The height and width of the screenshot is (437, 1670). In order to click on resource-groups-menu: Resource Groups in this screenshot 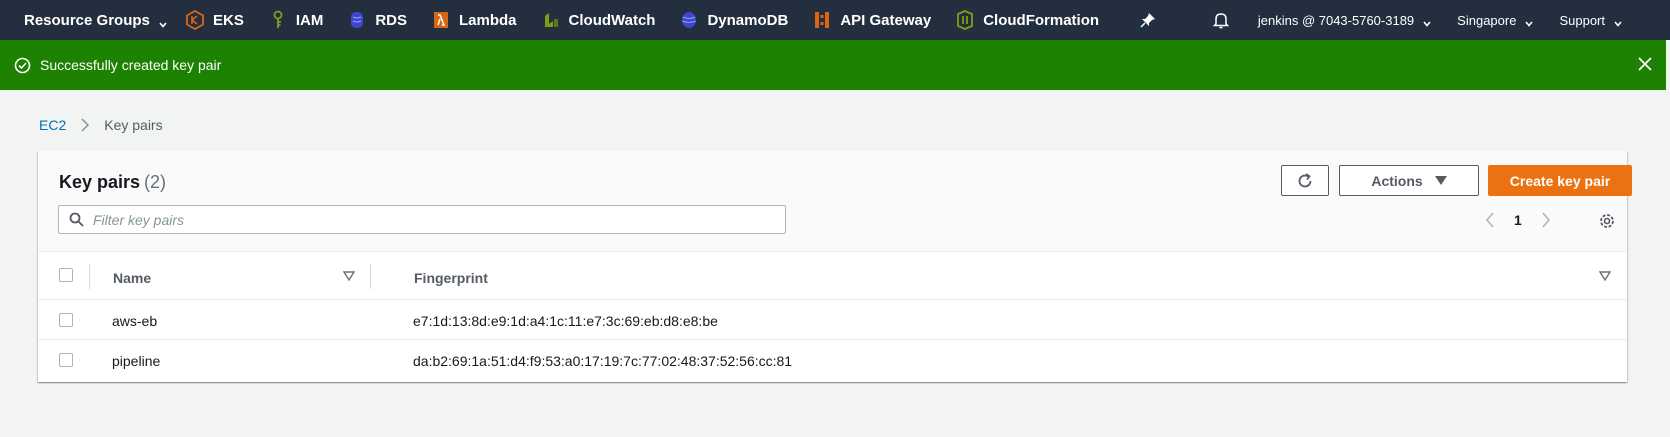, I will do `click(92, 20)`.